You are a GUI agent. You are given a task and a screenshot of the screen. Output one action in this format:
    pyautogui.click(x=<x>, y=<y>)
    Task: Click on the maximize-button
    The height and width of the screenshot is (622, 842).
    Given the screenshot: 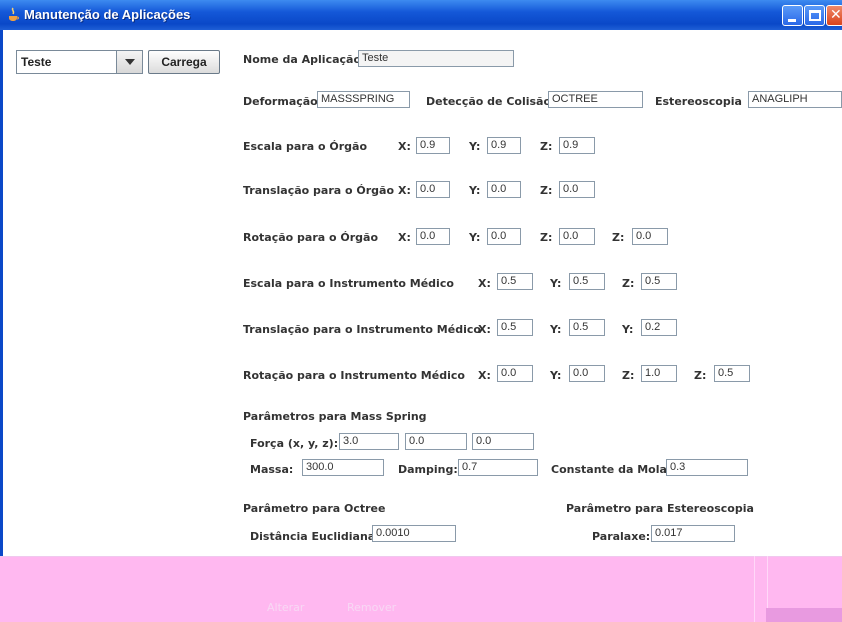 What is the action you would take?
    pyautogui.click(x=814, y=15)
    